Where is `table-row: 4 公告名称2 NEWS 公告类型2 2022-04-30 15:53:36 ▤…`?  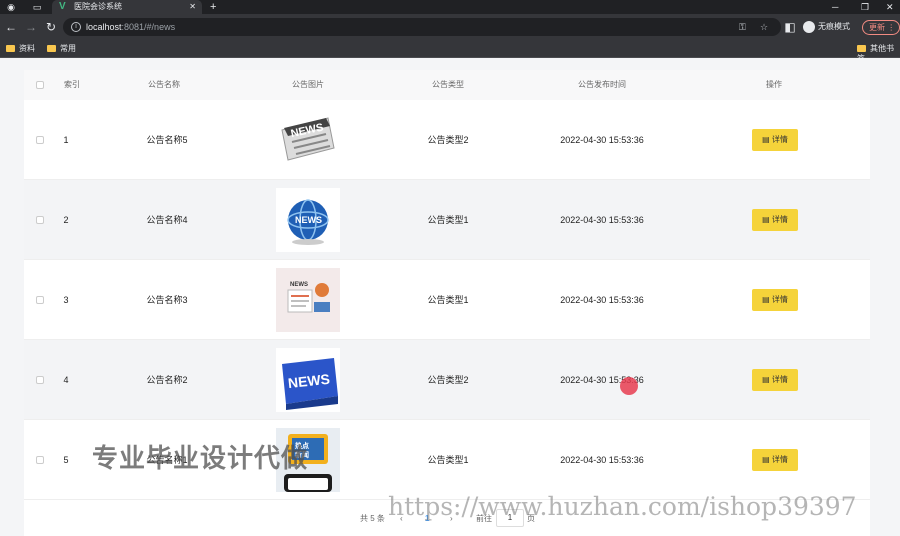 table-row: 4 公告名称2 NEWS 公告类型2 2022-04-30 15:53:36 ▤… is located at coordinates (447, 380).